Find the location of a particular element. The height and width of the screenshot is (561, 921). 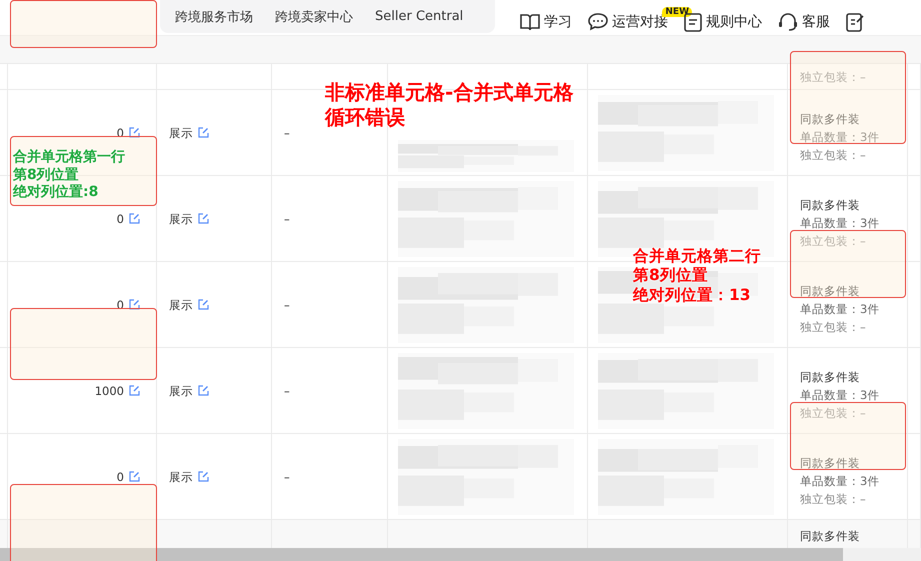

nav-link is located at coordinates (855, 22).